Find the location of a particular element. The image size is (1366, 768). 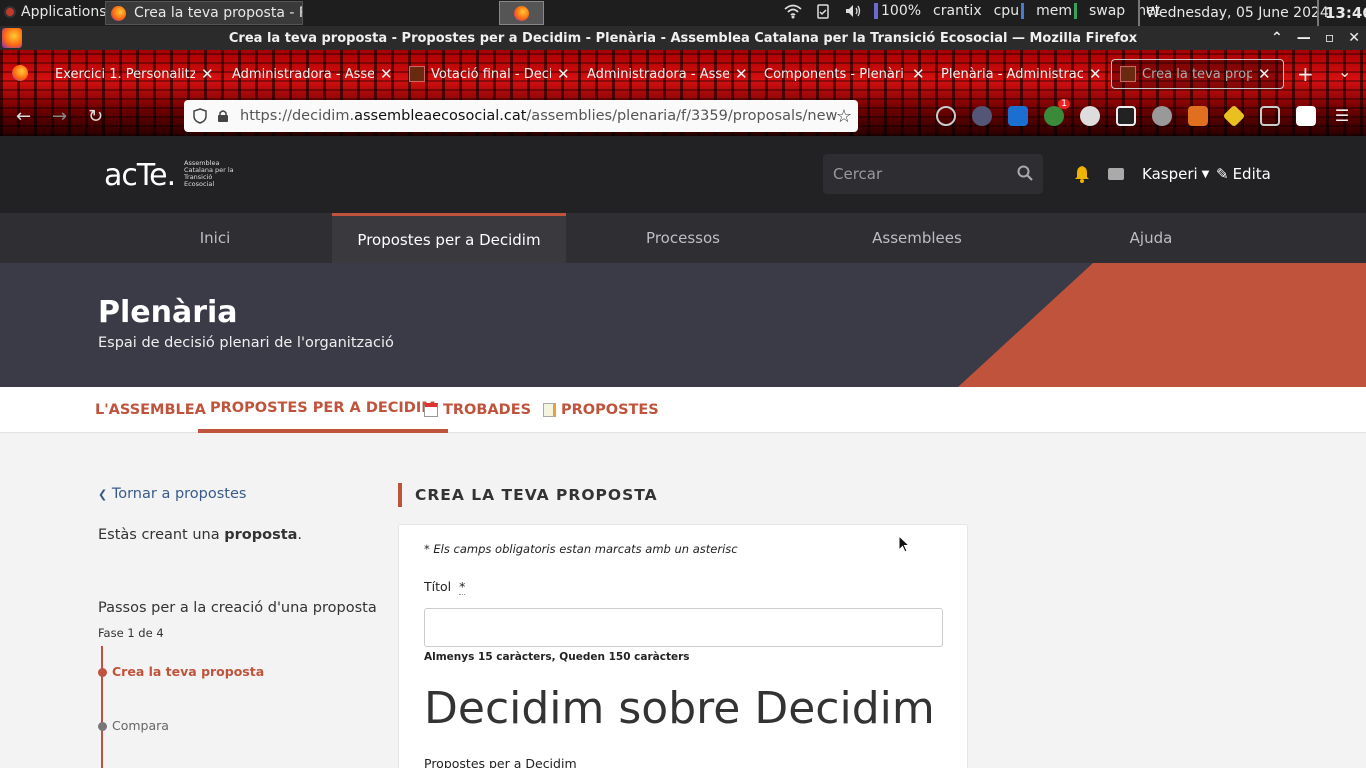

steps-timeline is located at coordinates (102, 707).